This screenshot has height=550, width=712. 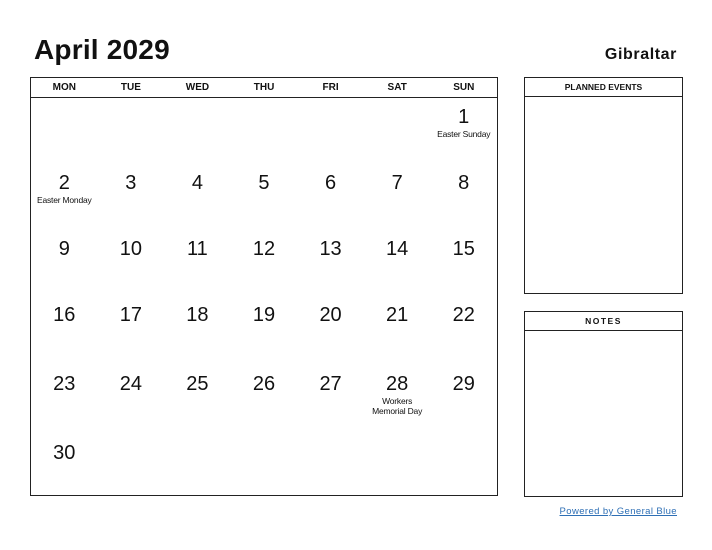 I want to click on day-cell: 16, so click(x=64, y=330).